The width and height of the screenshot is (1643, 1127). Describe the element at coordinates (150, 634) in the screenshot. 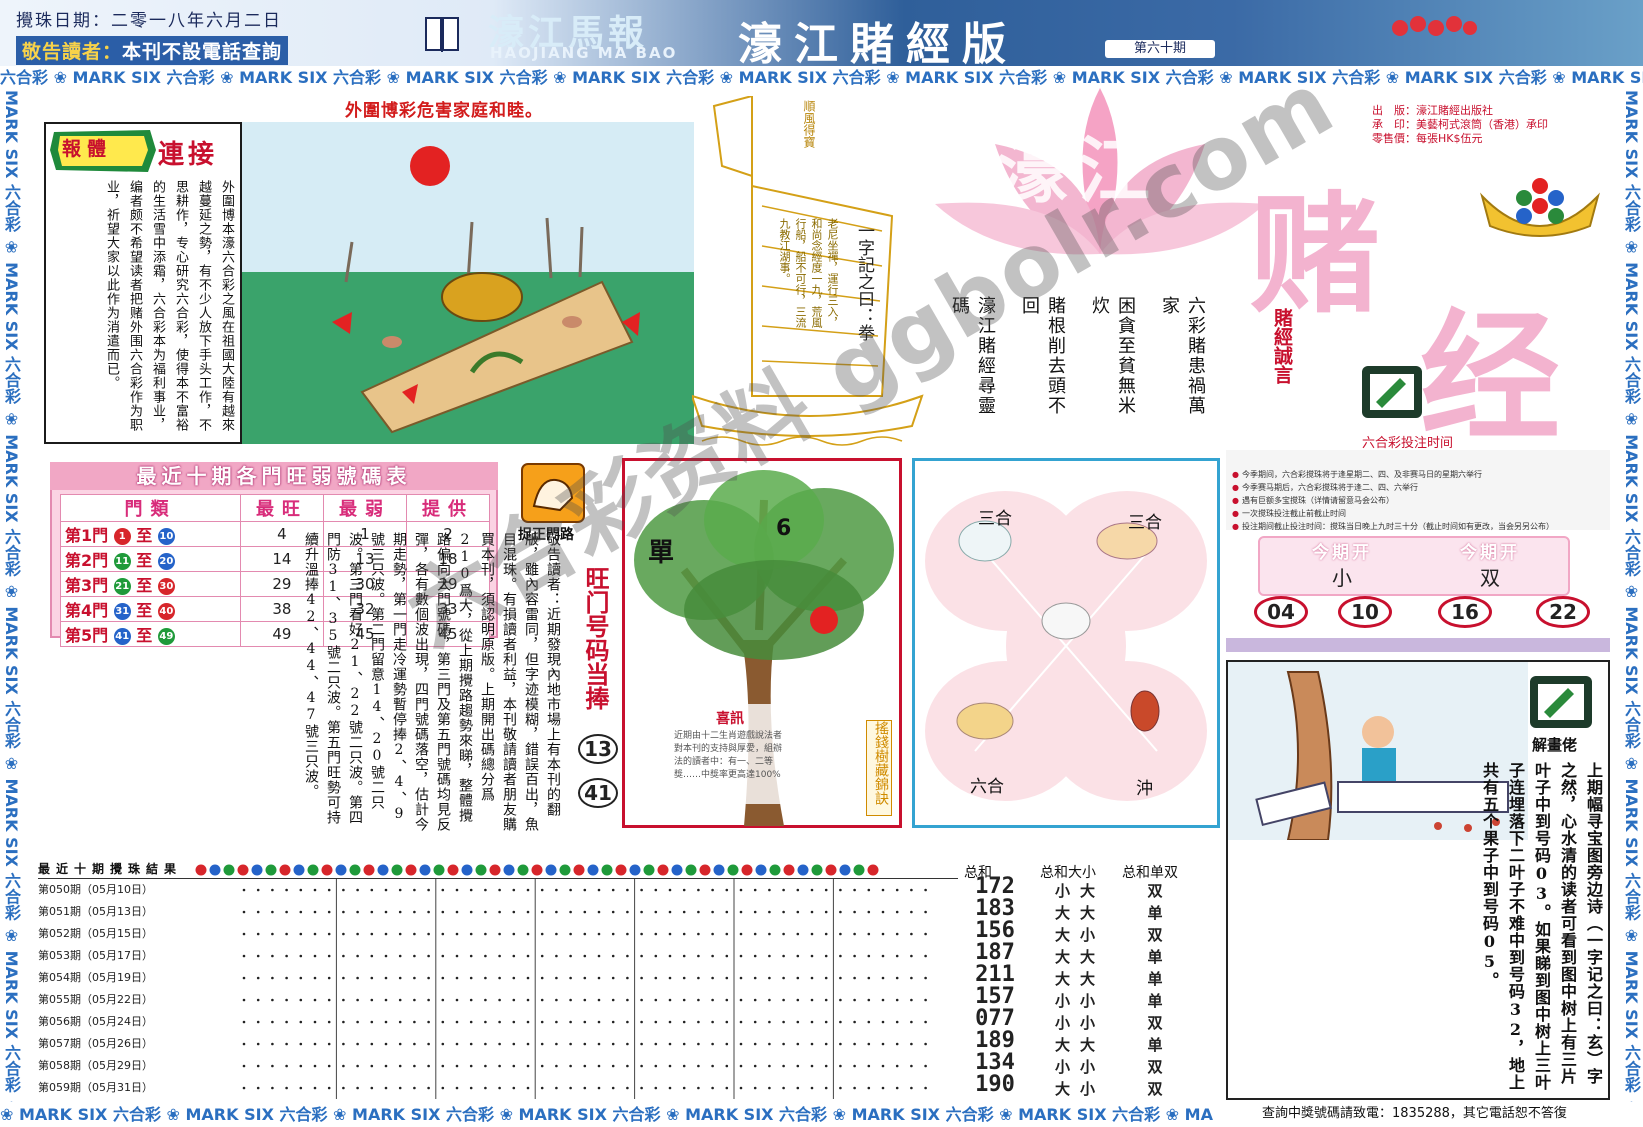

I see `gate-cell: 第5門 41 至 49` at that location.